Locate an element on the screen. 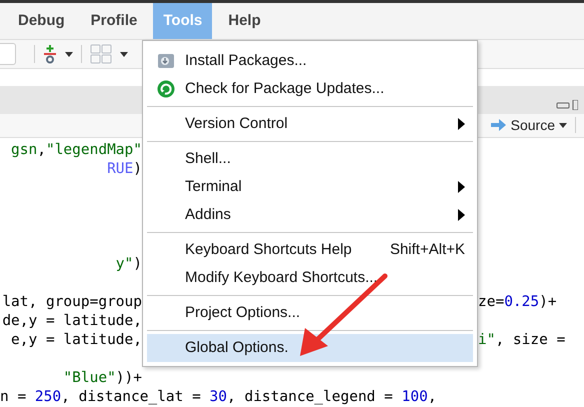 The image size is (584, 407). menu-option: Global Options. is located at coordinates (310, 348).